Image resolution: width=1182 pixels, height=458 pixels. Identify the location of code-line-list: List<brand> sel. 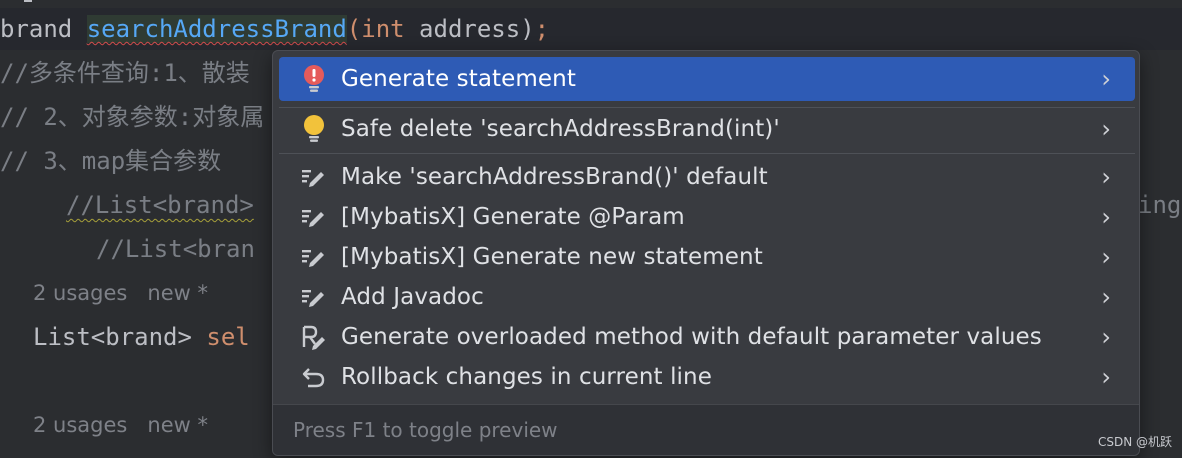
(141, 337).